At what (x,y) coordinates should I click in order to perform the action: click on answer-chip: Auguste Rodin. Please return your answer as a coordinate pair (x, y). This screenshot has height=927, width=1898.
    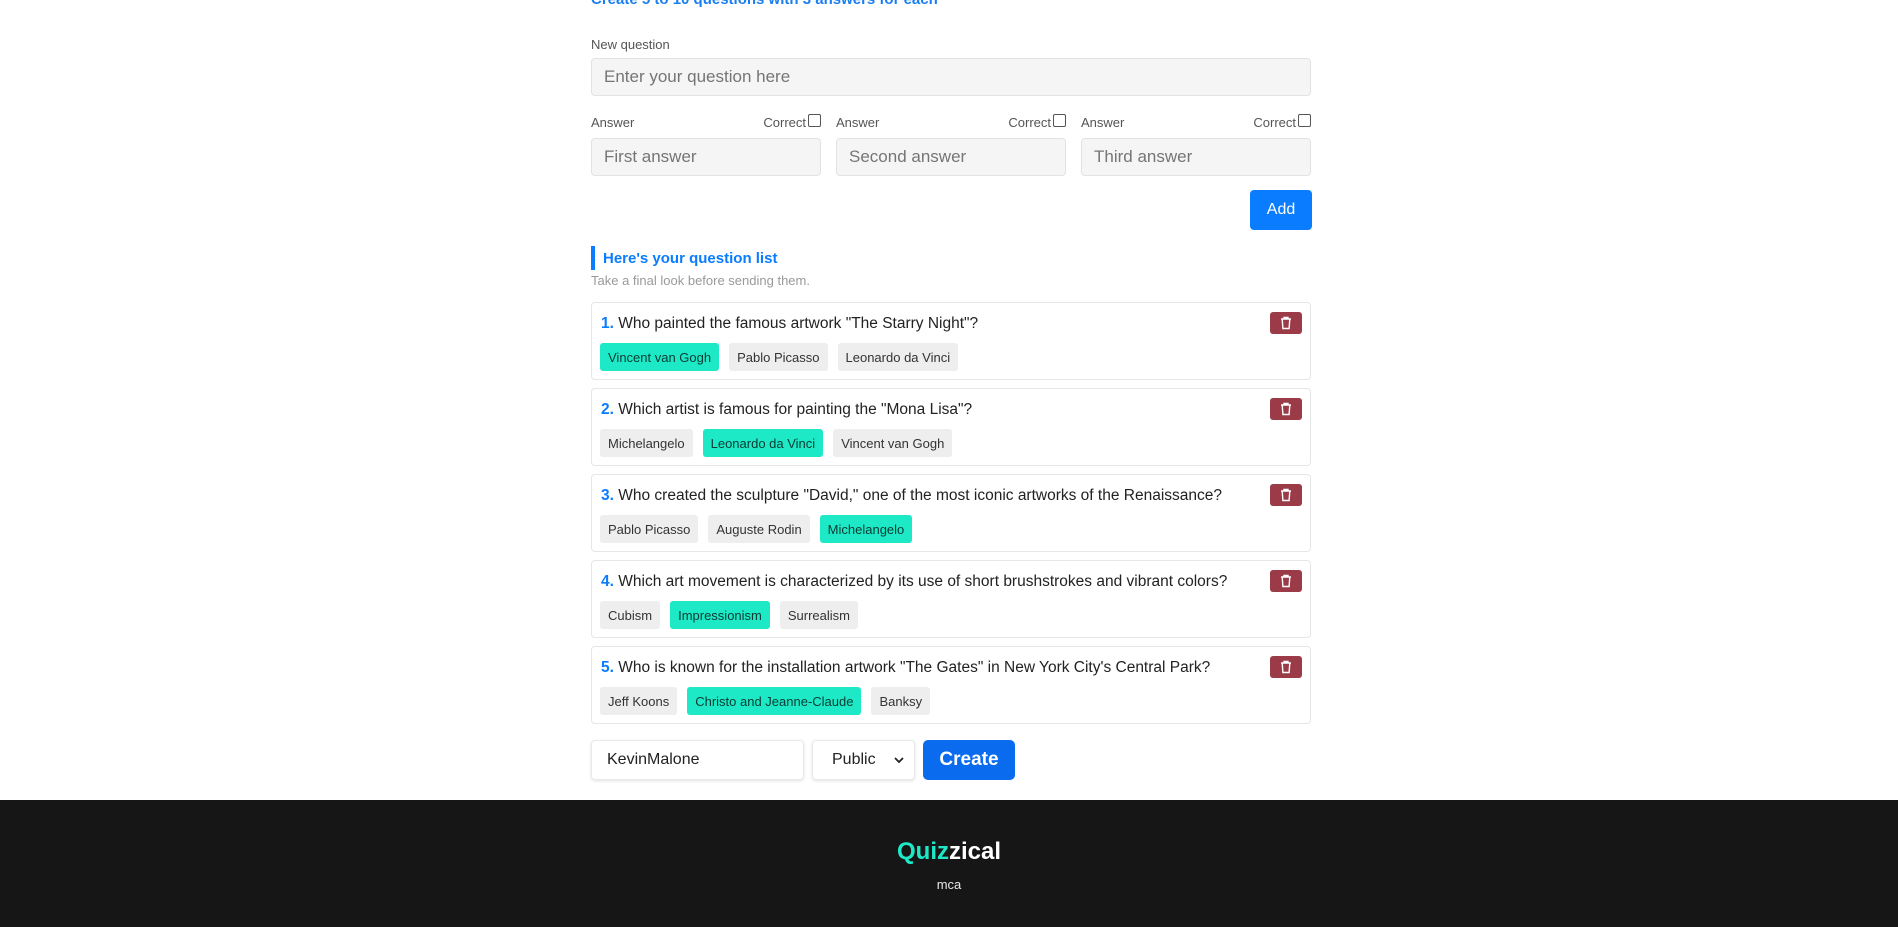
    Looking at the image, I should click on (759, 529).